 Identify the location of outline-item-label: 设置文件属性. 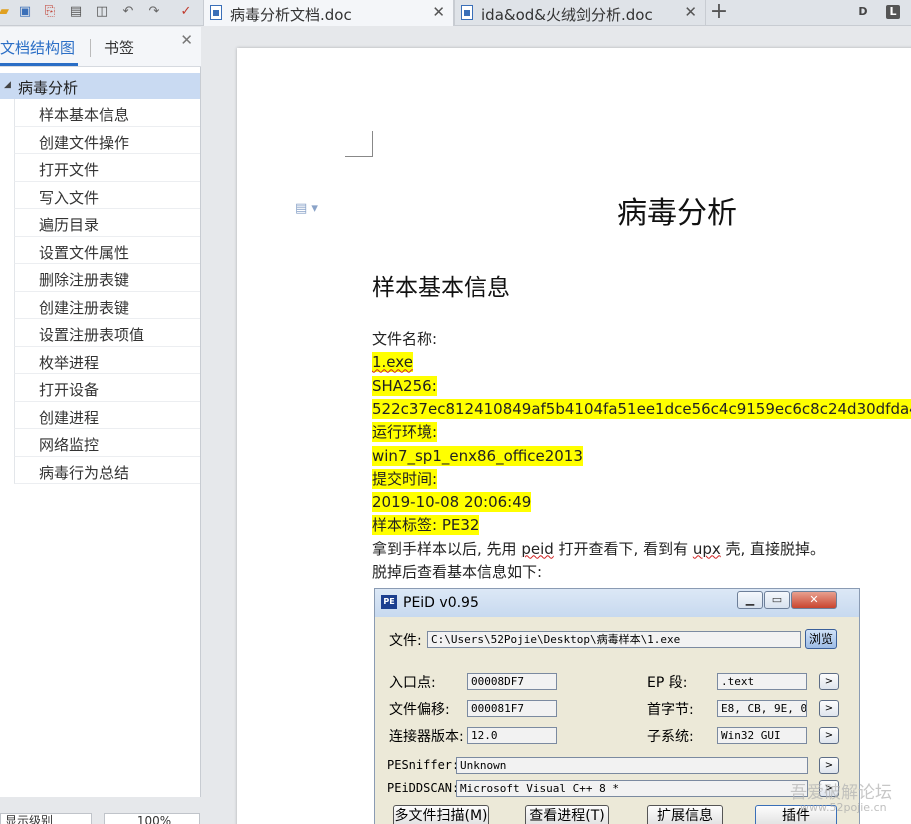
(84, 252).